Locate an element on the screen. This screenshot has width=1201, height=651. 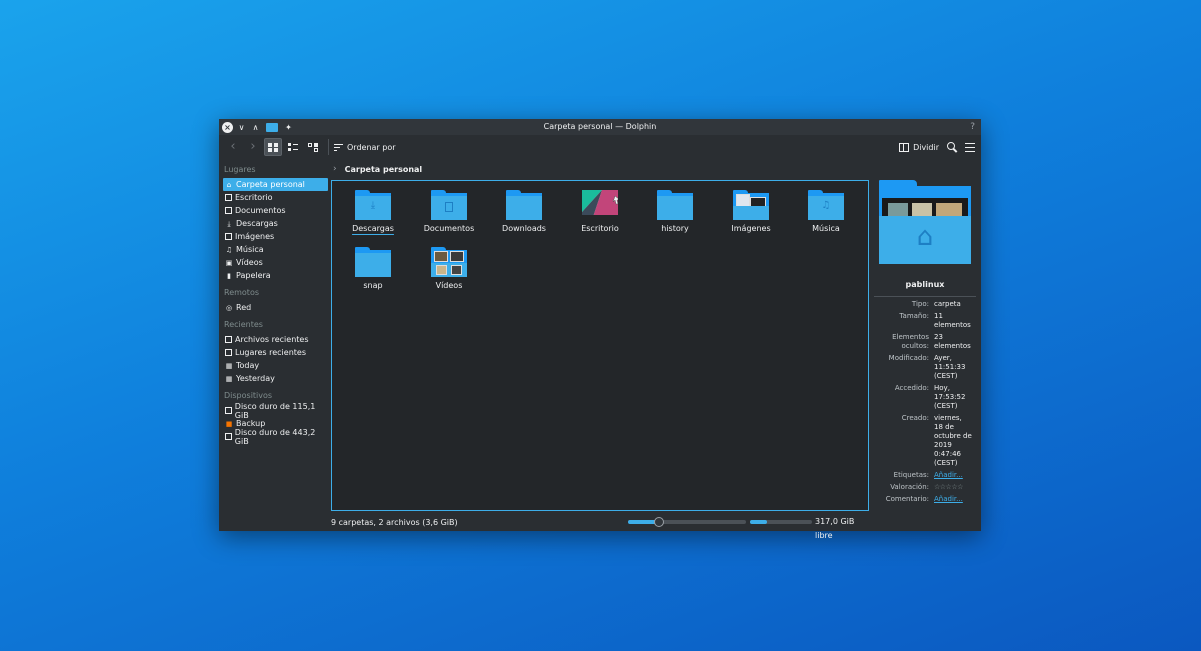
sort-button: Ordenar por is located at coordinates (365, 147).